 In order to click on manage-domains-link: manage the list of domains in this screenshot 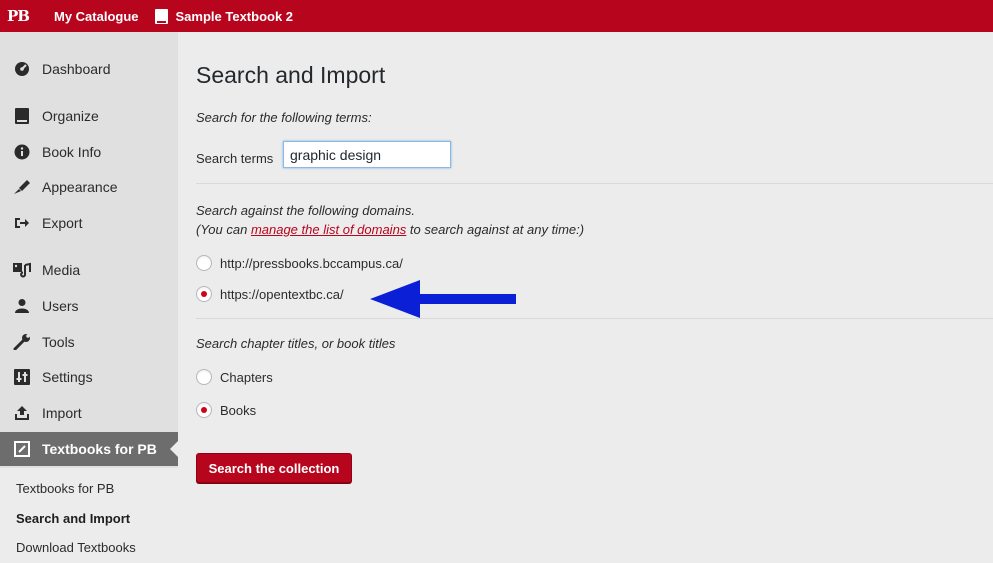, I will do `click(328, 229)`.